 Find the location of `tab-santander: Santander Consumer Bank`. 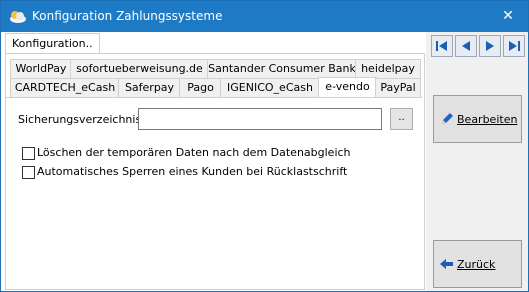

tab-santander: Santander Consumer Bank is located at coordinates (282, 69).